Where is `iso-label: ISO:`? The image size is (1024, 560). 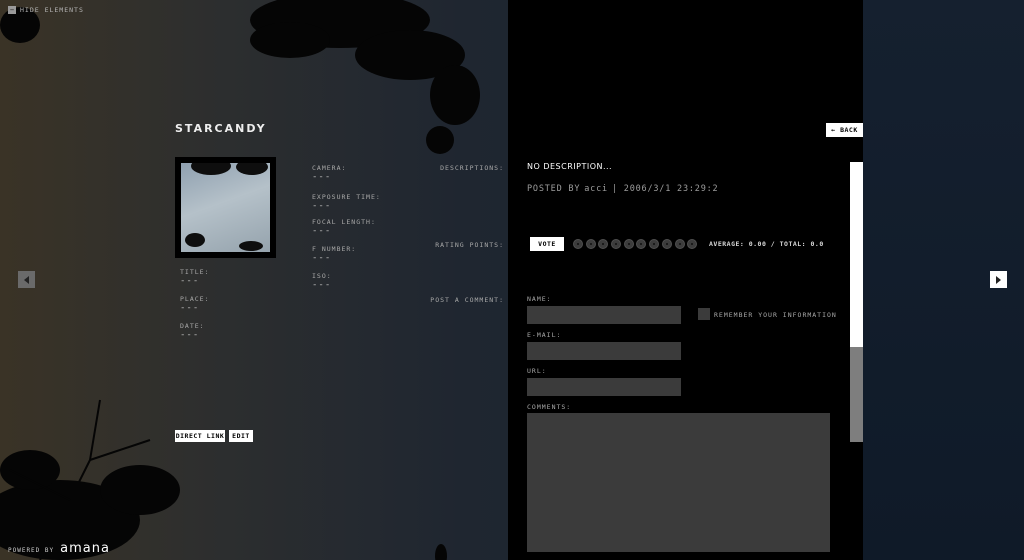
iso-label: ISO: is located at coordinates (322, 276).